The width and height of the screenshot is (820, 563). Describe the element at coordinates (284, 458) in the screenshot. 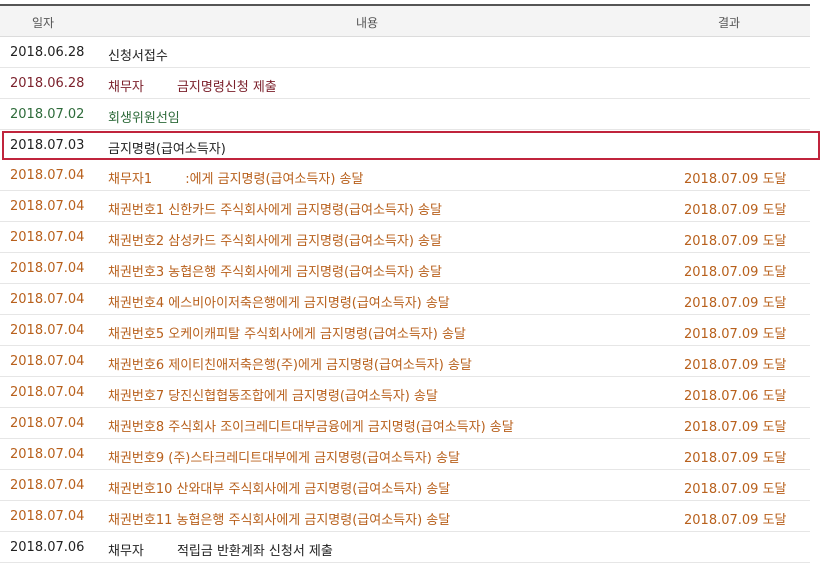

I see `row-content: 채권번호9 (주)스타크레디트대부에게 금지명령(급여소득자) 송달` at that location.